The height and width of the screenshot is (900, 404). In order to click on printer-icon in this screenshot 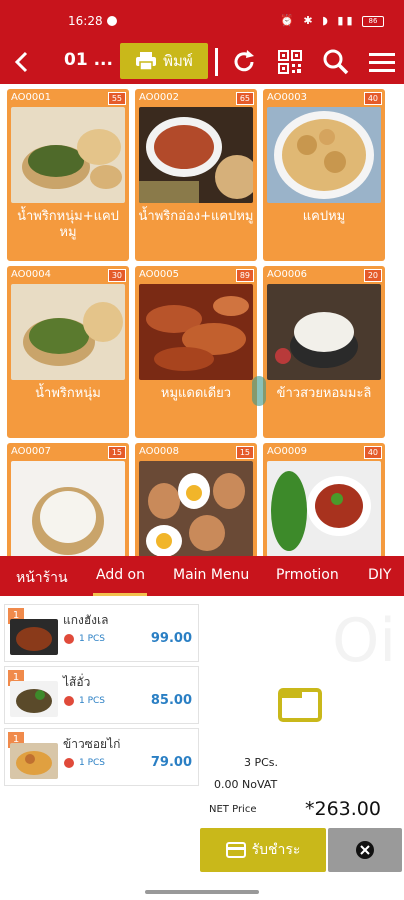, I will do `click(146, 61)`.